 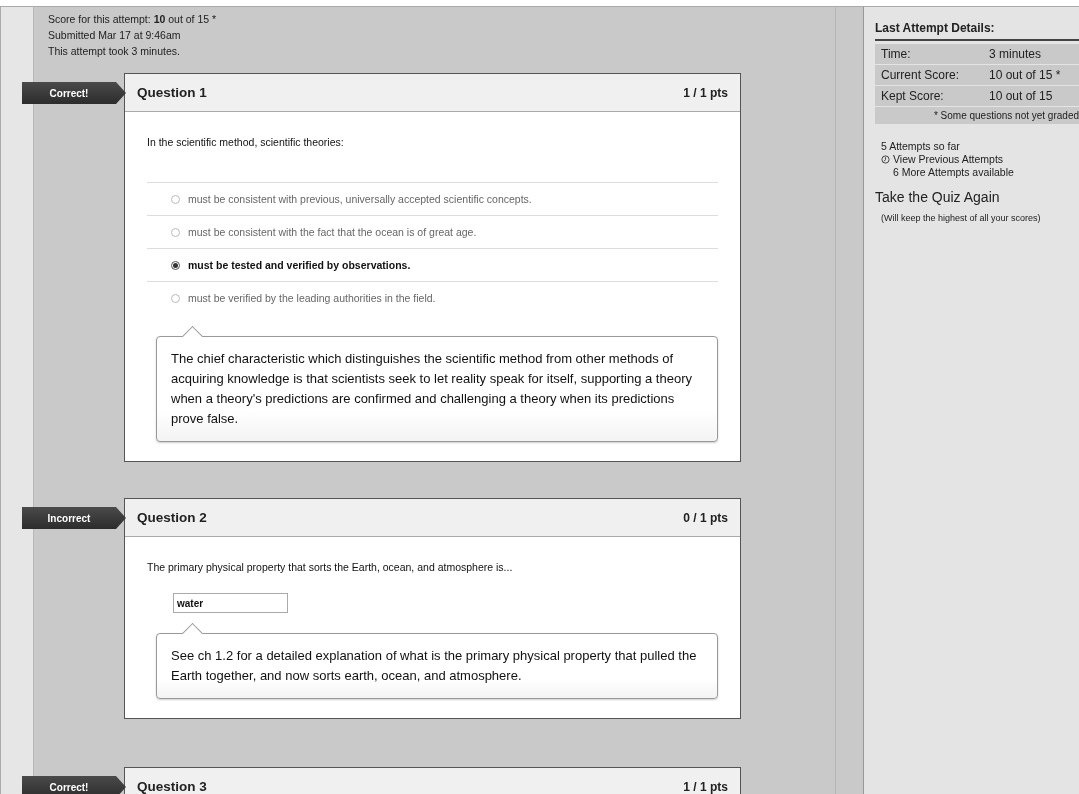 What do you see at coordinates (114, 51) in the screenshot?
I see `duration-text: This attempt took 3 minutes.` at bounding box center [114, 51].